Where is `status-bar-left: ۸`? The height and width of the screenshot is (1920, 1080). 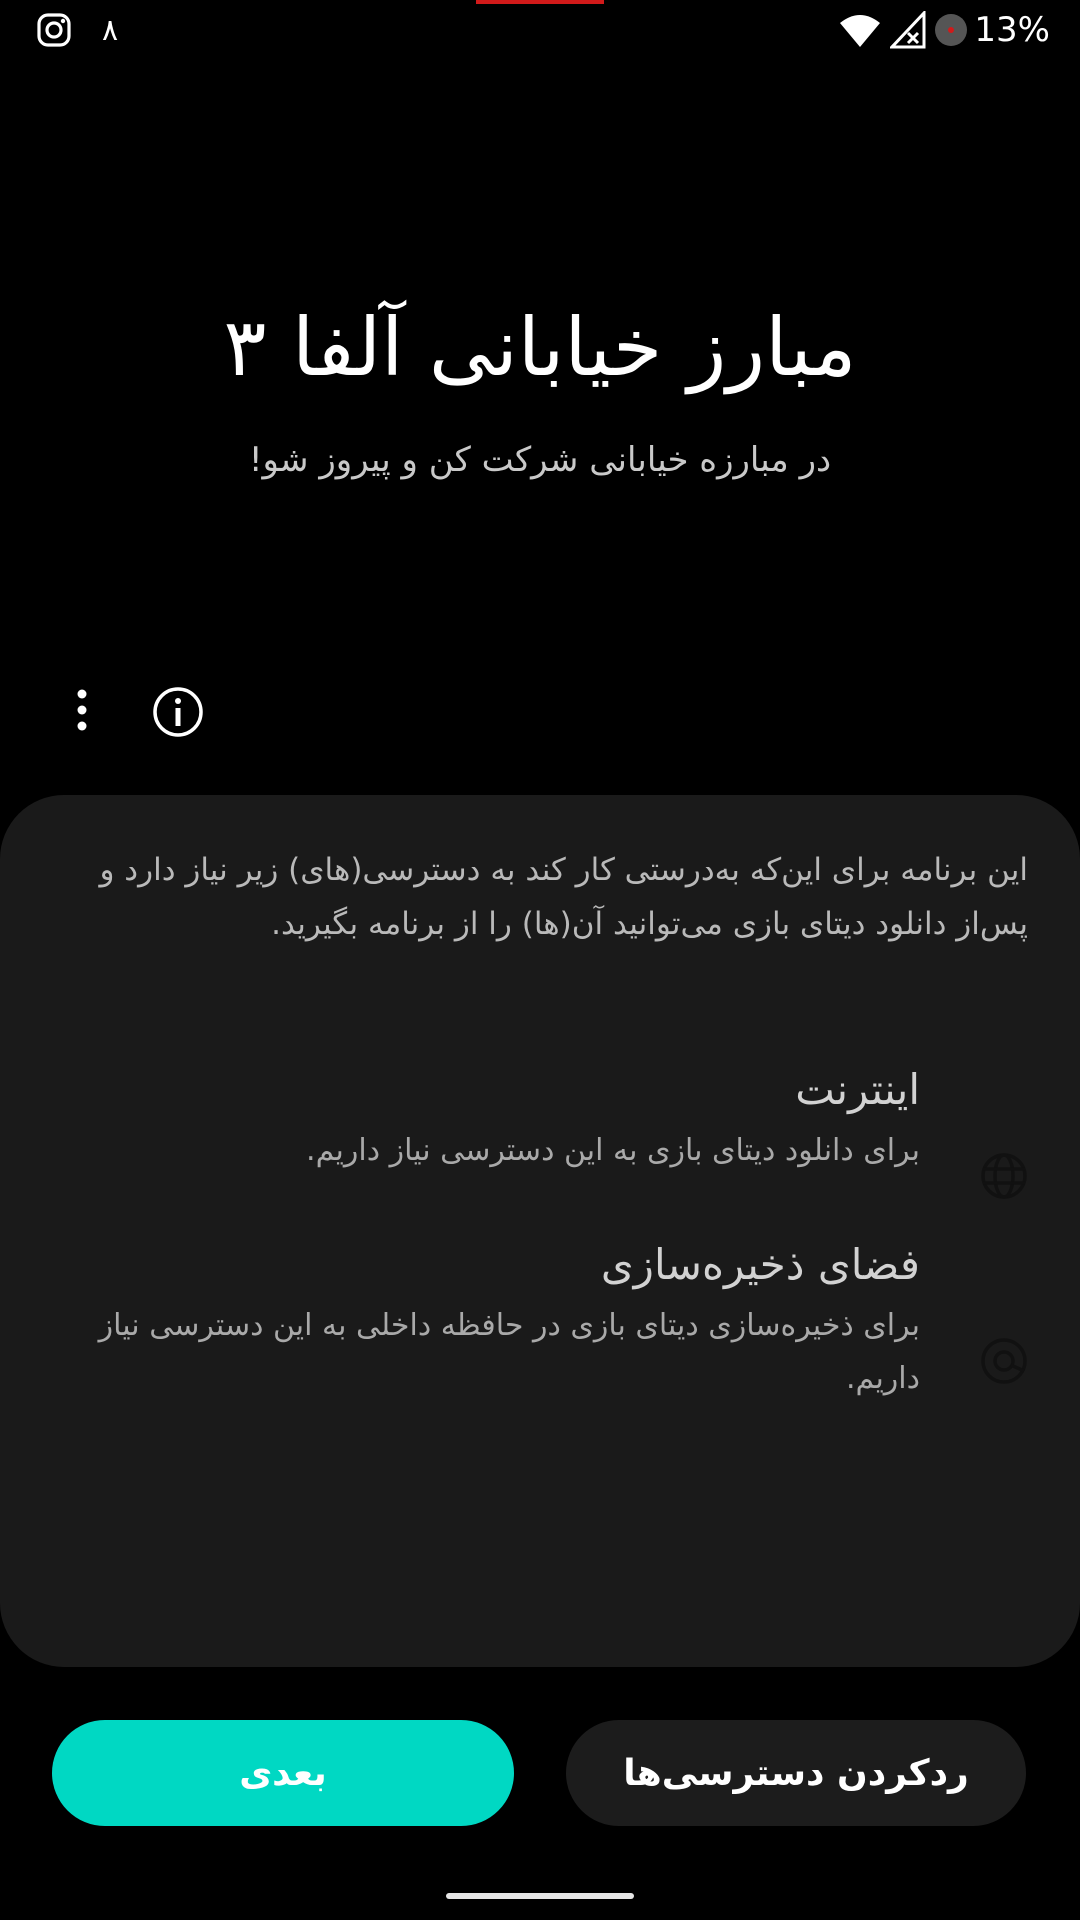 status-bar-left: ۸ is located at coordinates (77, 30).